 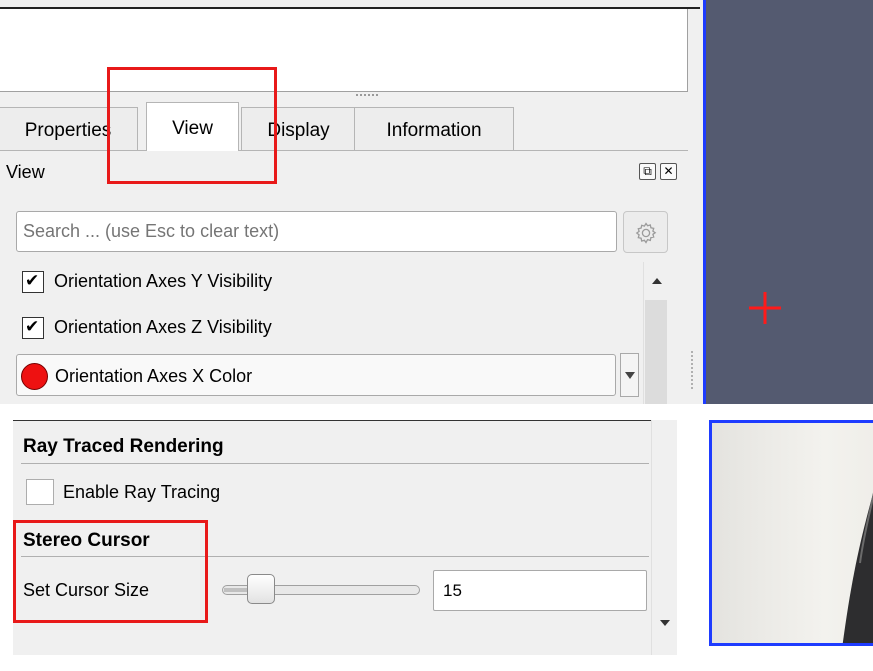 What do you see at coordinates (163, 281) in the screenshot?
I see `orientation-y-label: Orientation Axes Y Visibility` at bounding box center [163, 281].